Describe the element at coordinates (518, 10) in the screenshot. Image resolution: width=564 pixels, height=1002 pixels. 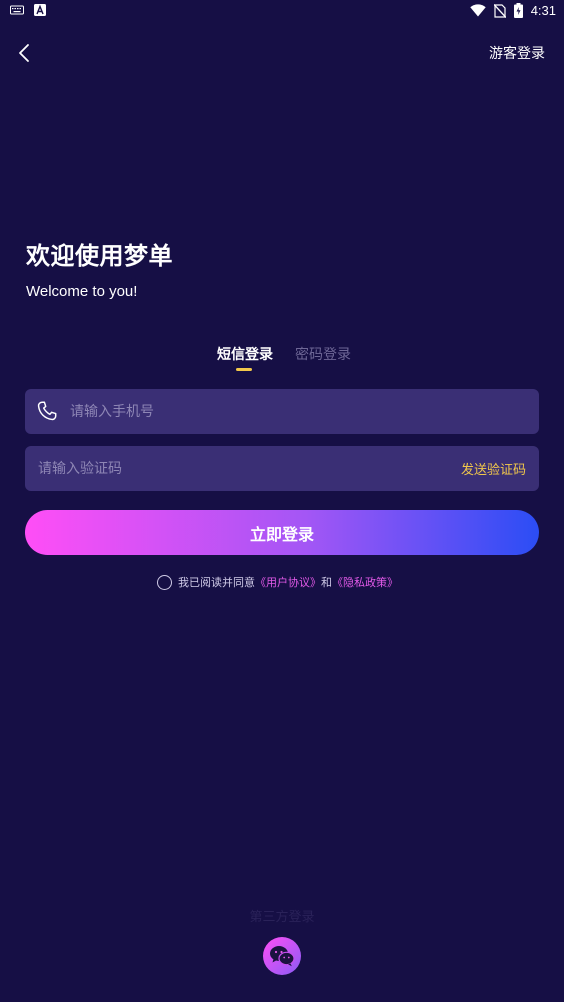
I see `battery-charging-icon` at that location.